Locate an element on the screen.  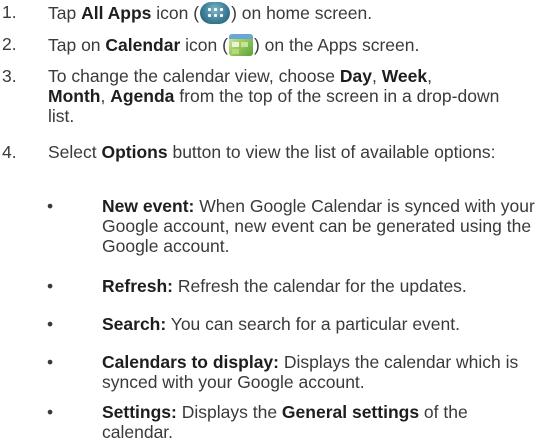
option-description: You can search for a particular event. is located at coordinates (313, 324).